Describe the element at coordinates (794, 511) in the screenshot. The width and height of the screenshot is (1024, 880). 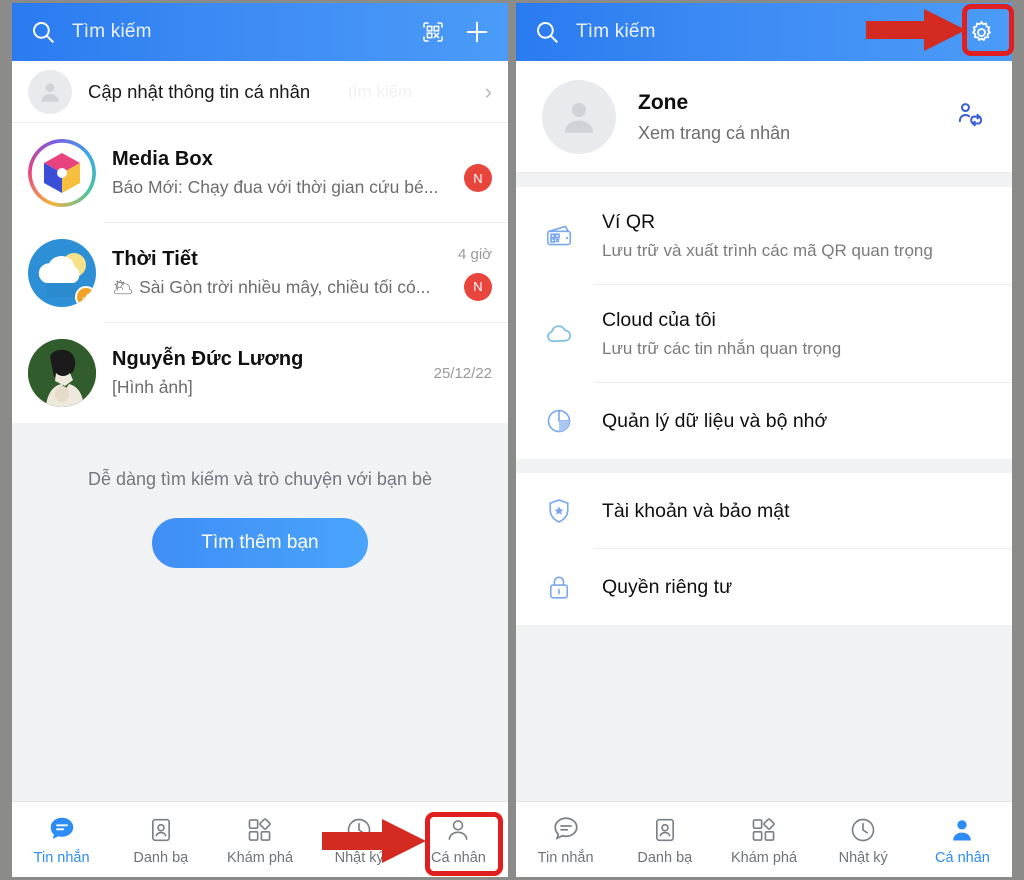
I see `settings-text-block: Tài khoản và bảo mật` at that location.